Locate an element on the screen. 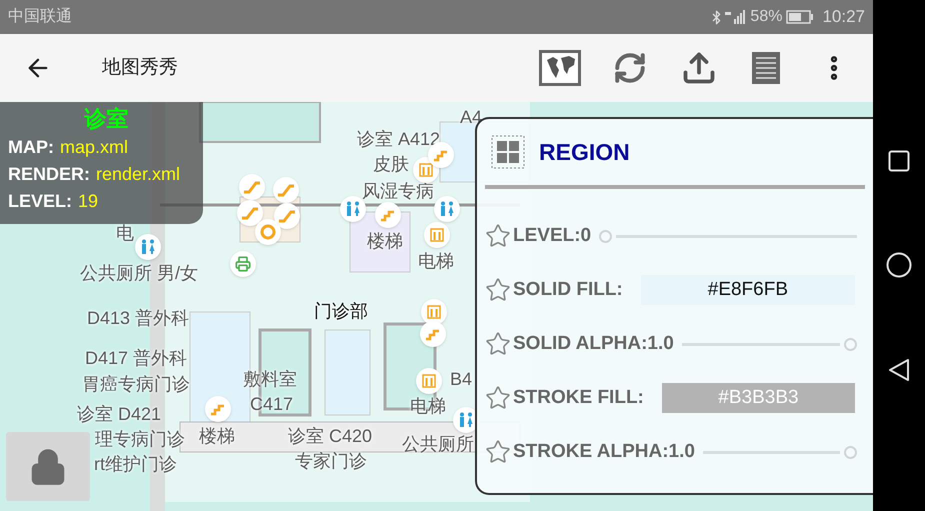 Image resolution: width=925 pixels, height=511 pixels. room-label: A4 is located at coordinates (471, 117).